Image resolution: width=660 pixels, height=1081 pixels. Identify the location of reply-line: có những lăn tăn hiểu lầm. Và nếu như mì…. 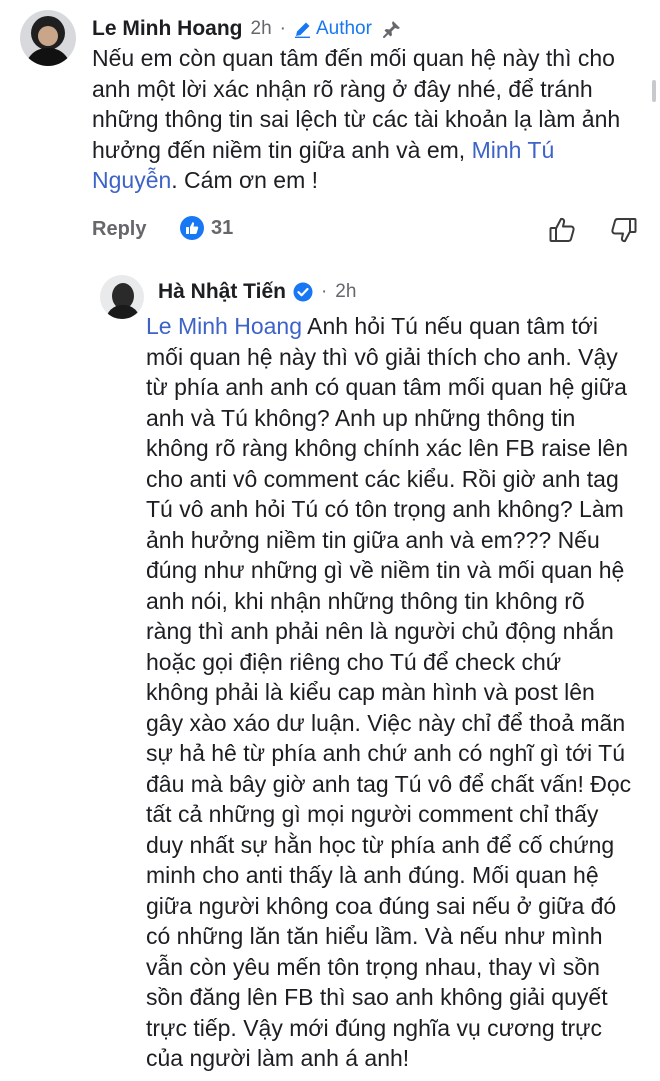
(374, 936).